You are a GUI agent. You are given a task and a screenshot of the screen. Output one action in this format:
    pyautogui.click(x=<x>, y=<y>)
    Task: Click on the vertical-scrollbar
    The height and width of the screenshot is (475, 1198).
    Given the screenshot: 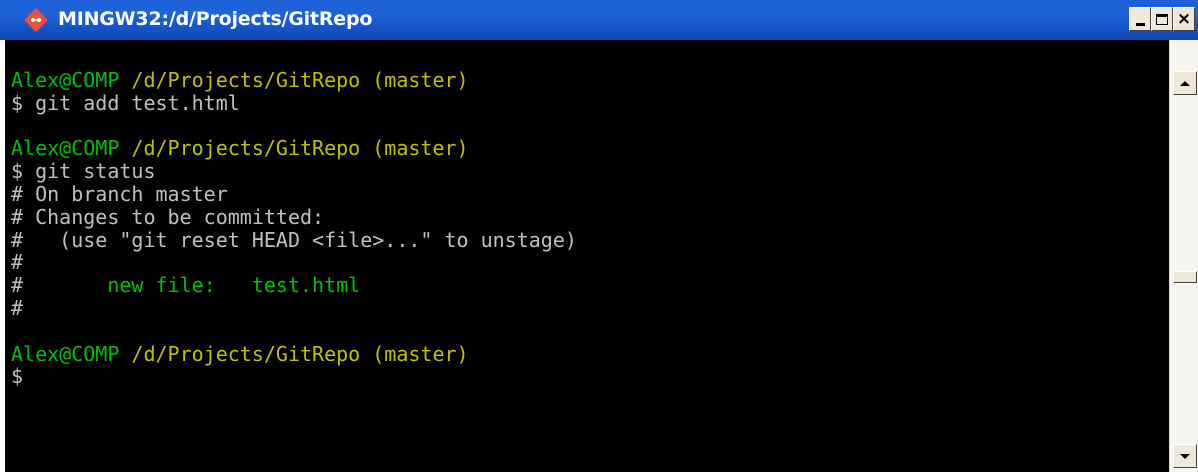 What is the action you would take?
    pyautogui.click(x=1183, y=256)
    